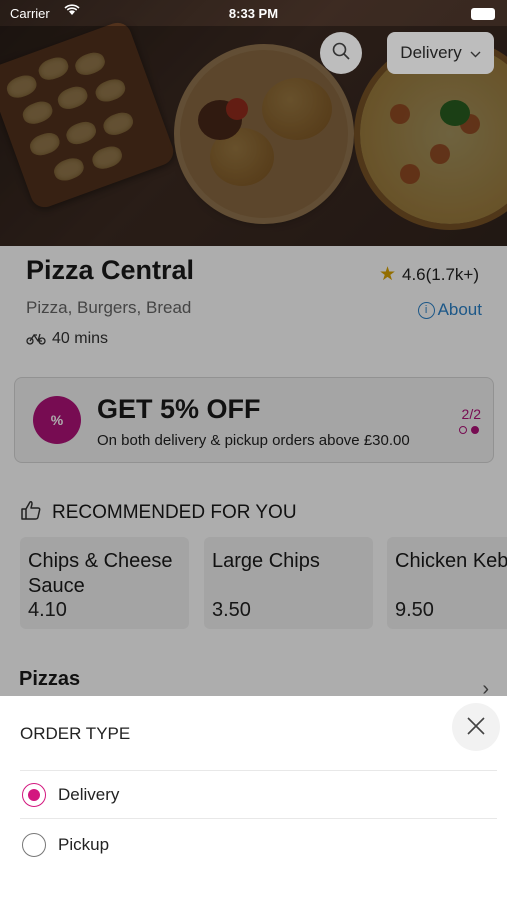  Describe the element at coordinates (84, 844) in the screenshot. I see `option-label: Pickup` at that location.